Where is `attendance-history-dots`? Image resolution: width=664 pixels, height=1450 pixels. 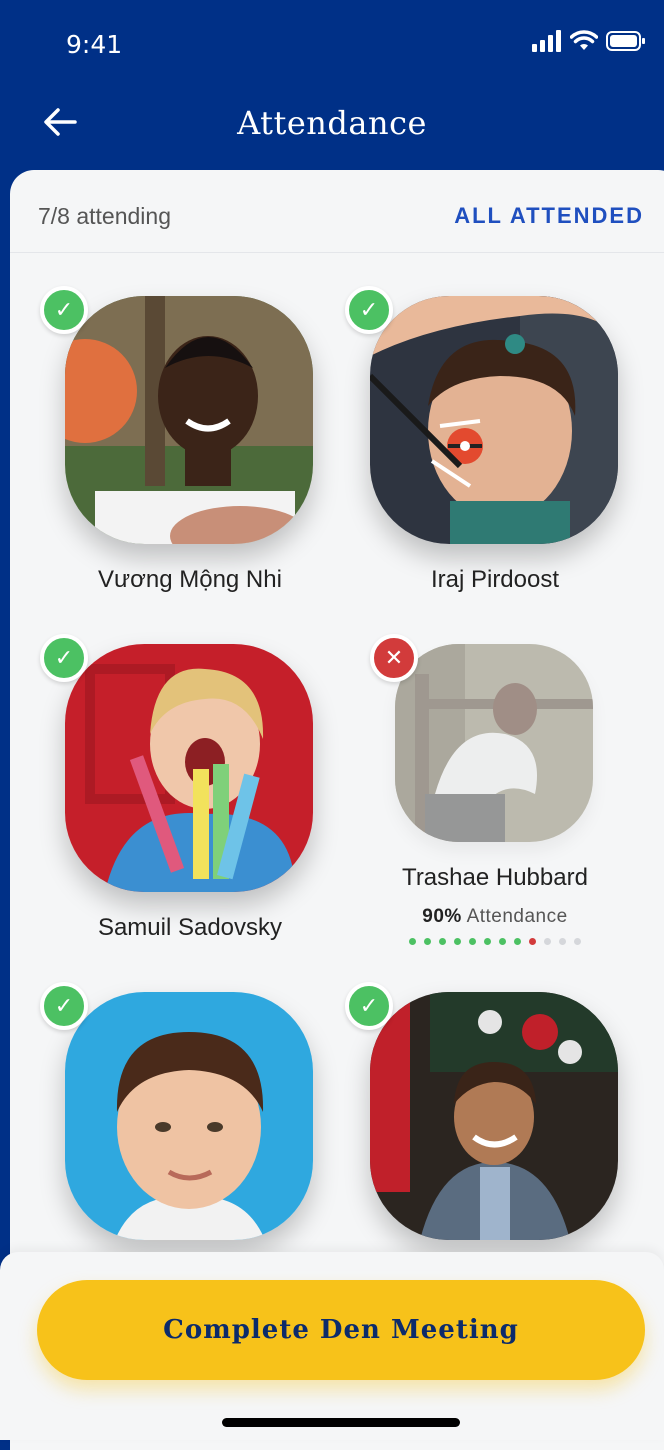
attendance-history-dots is located at coordinates (495, 941).